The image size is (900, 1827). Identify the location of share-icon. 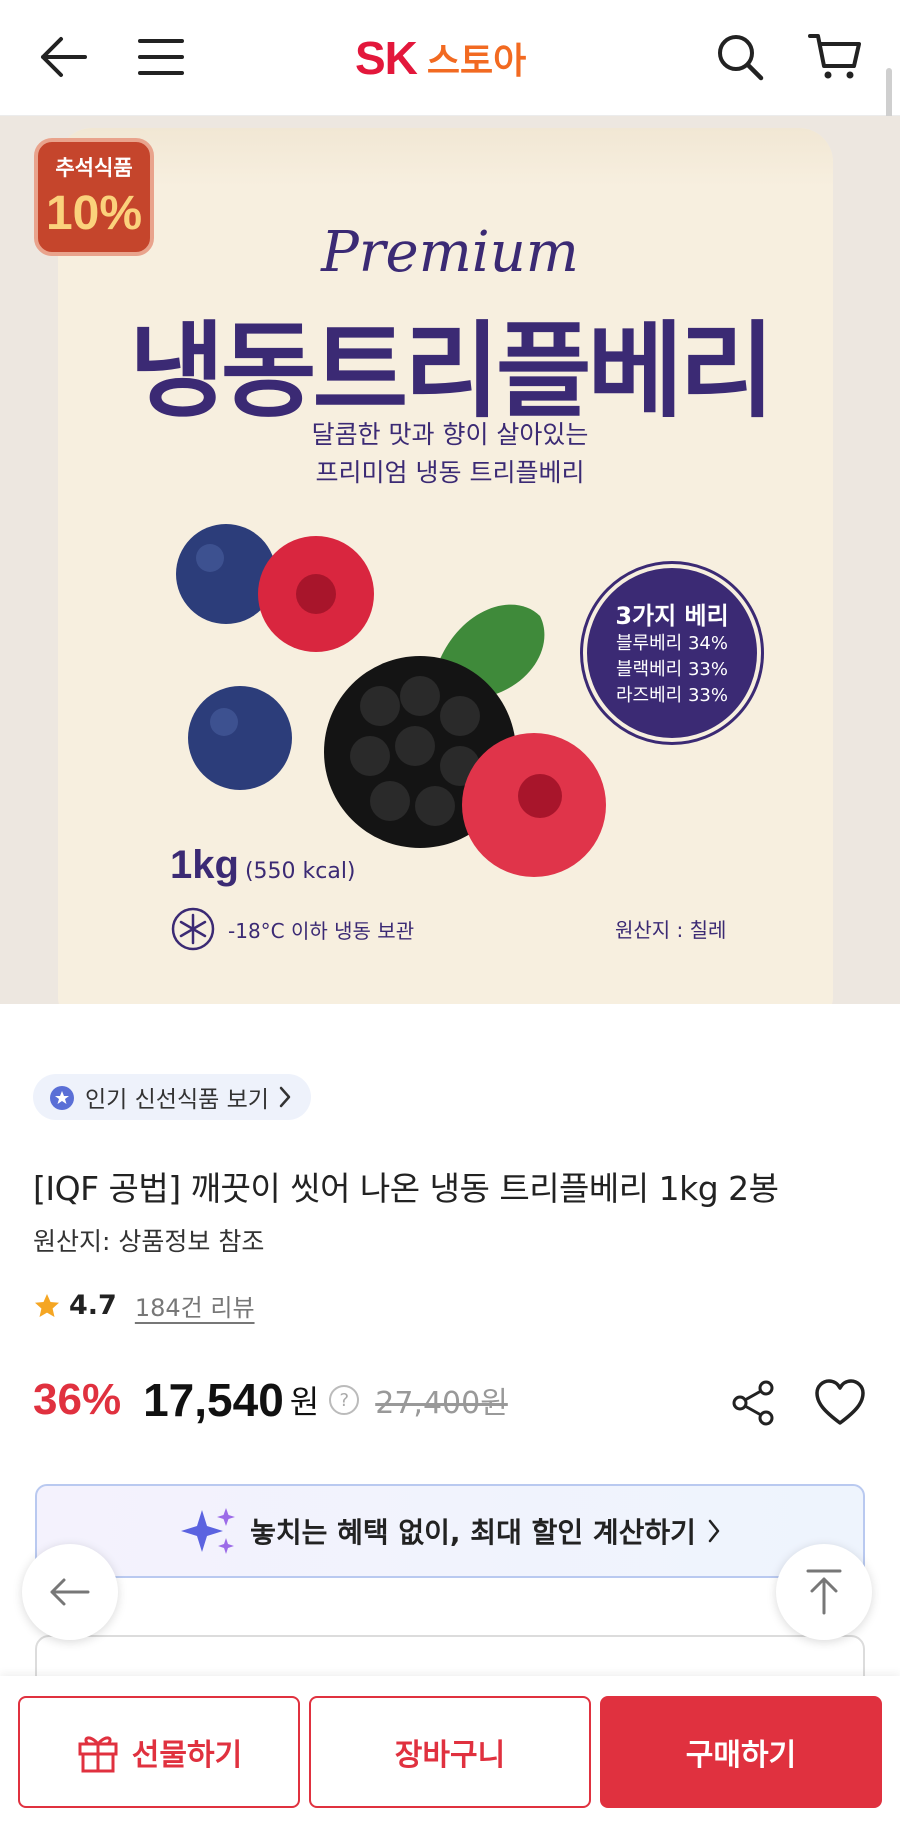
(753, 1403).